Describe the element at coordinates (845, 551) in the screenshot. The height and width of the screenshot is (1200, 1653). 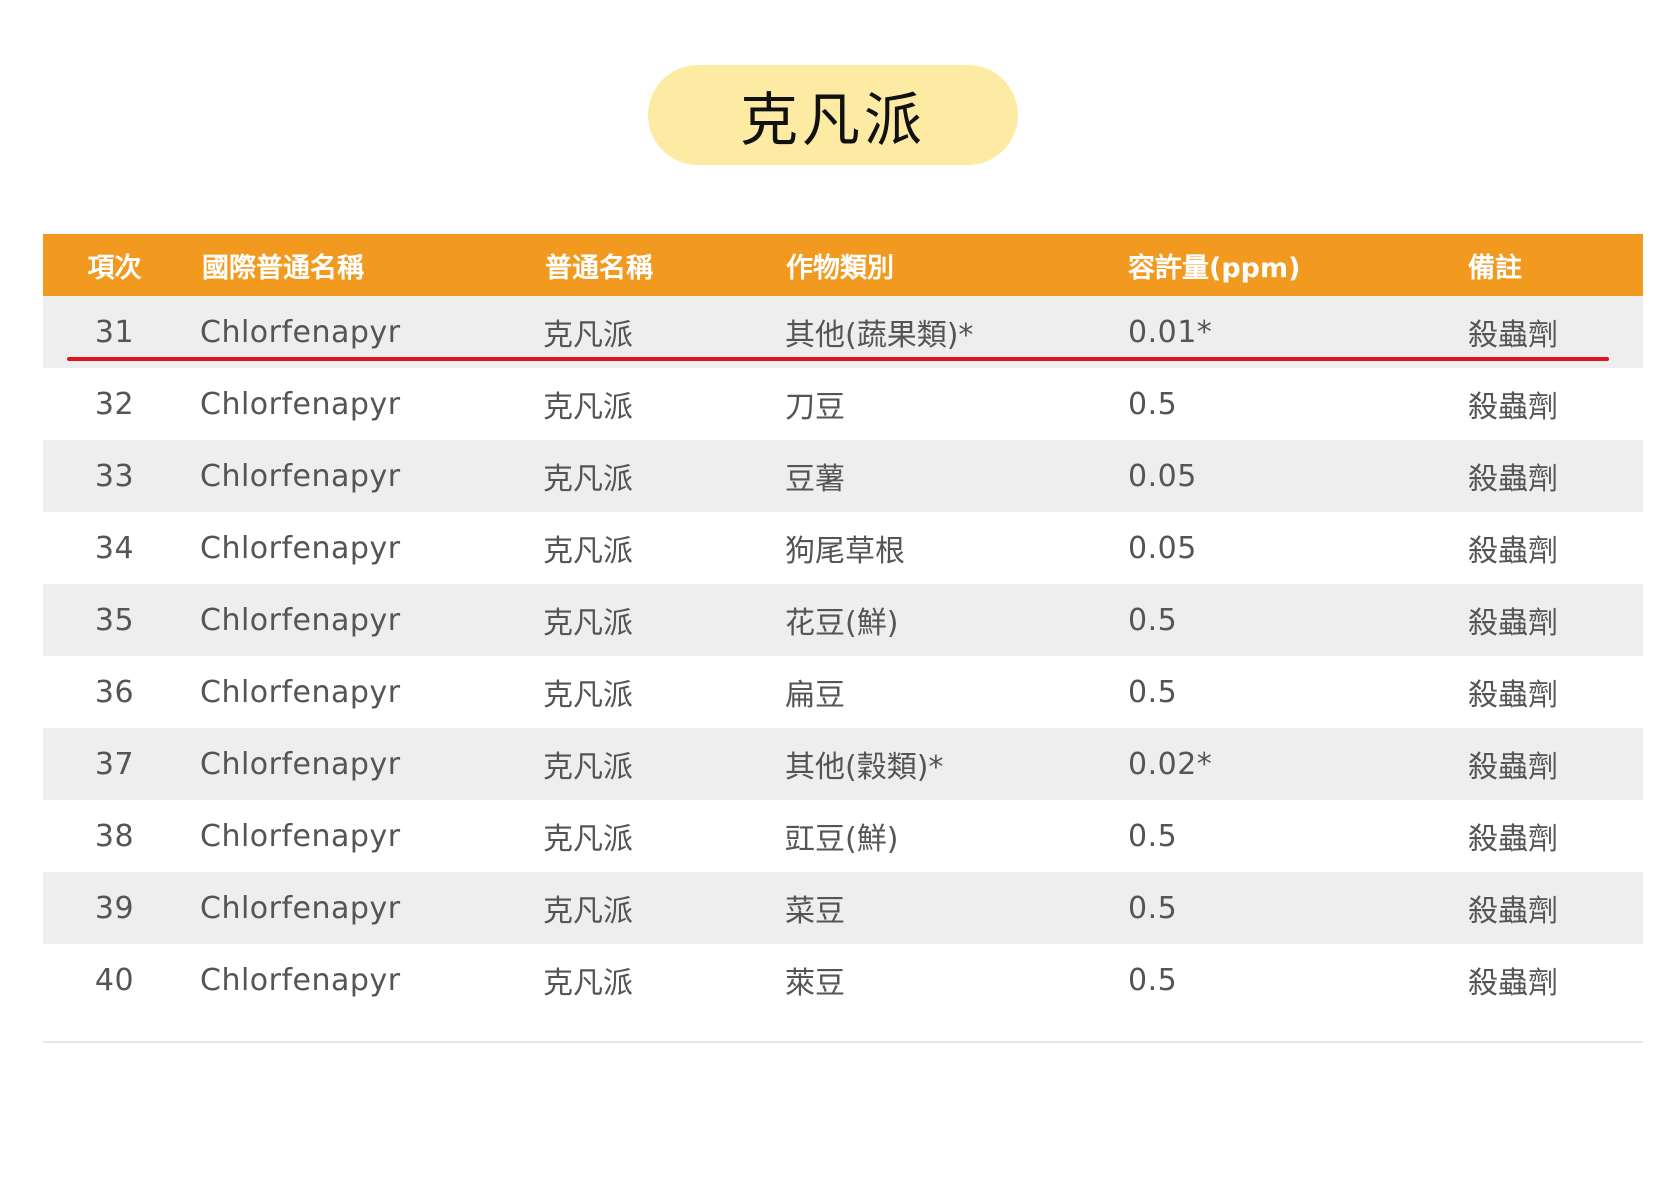
I see `cell-crop-category: 狗尾草根` at that location.